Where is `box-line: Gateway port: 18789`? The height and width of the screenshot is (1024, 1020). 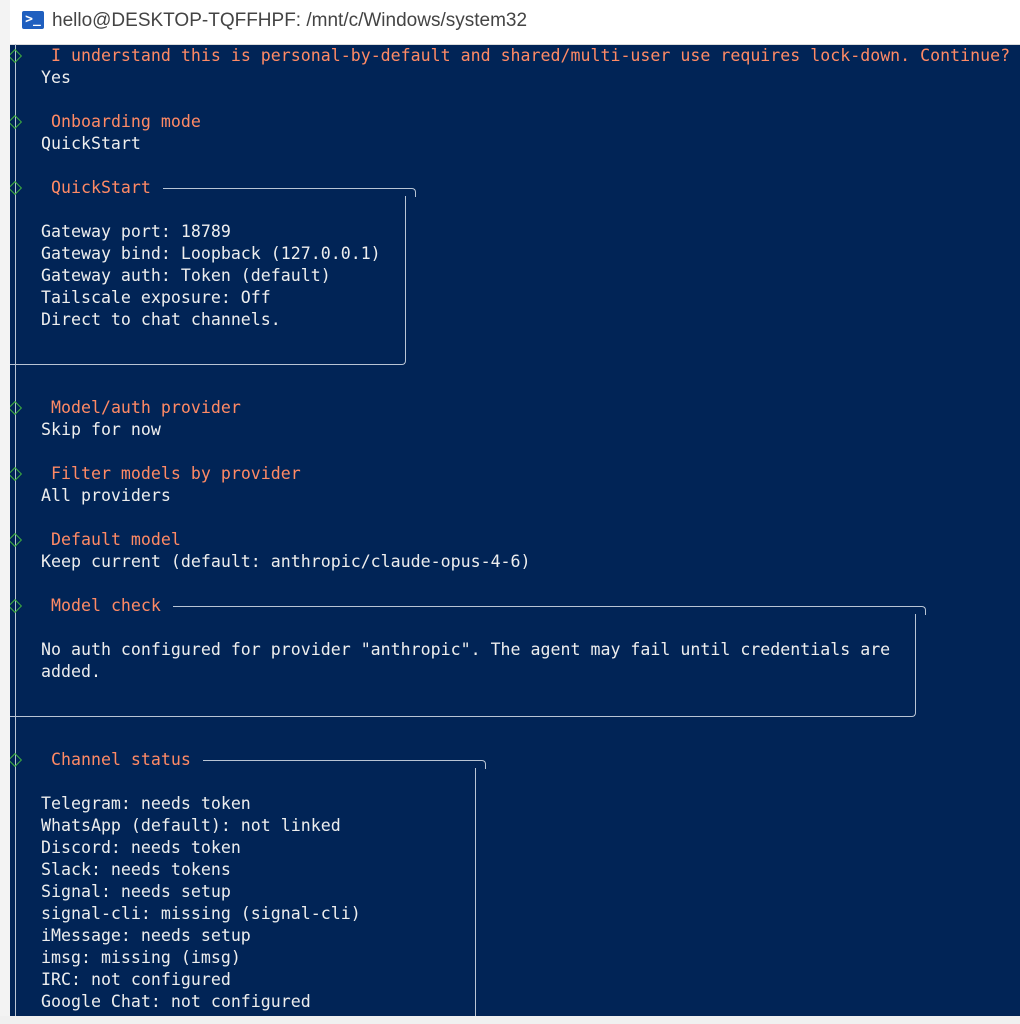 box-line: Gateway port: 18789 is located at coordinates (136, 231).